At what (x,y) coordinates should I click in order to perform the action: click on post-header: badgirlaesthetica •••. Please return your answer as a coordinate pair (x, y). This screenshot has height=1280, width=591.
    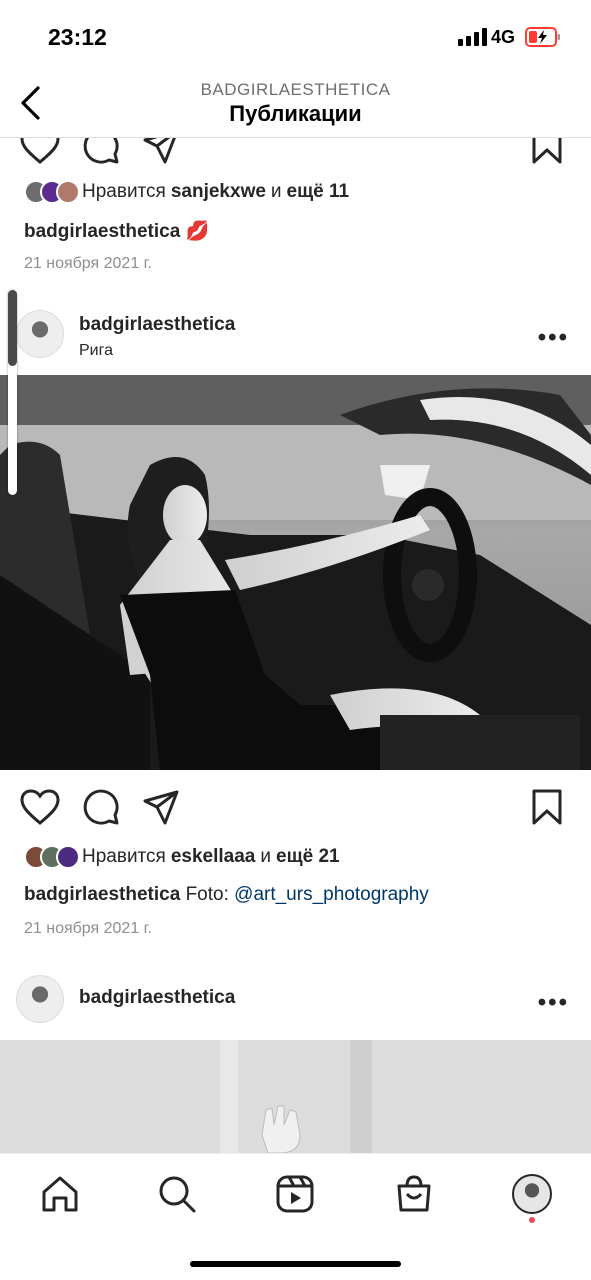
    Looking at the image, I should click on (295, 1001).